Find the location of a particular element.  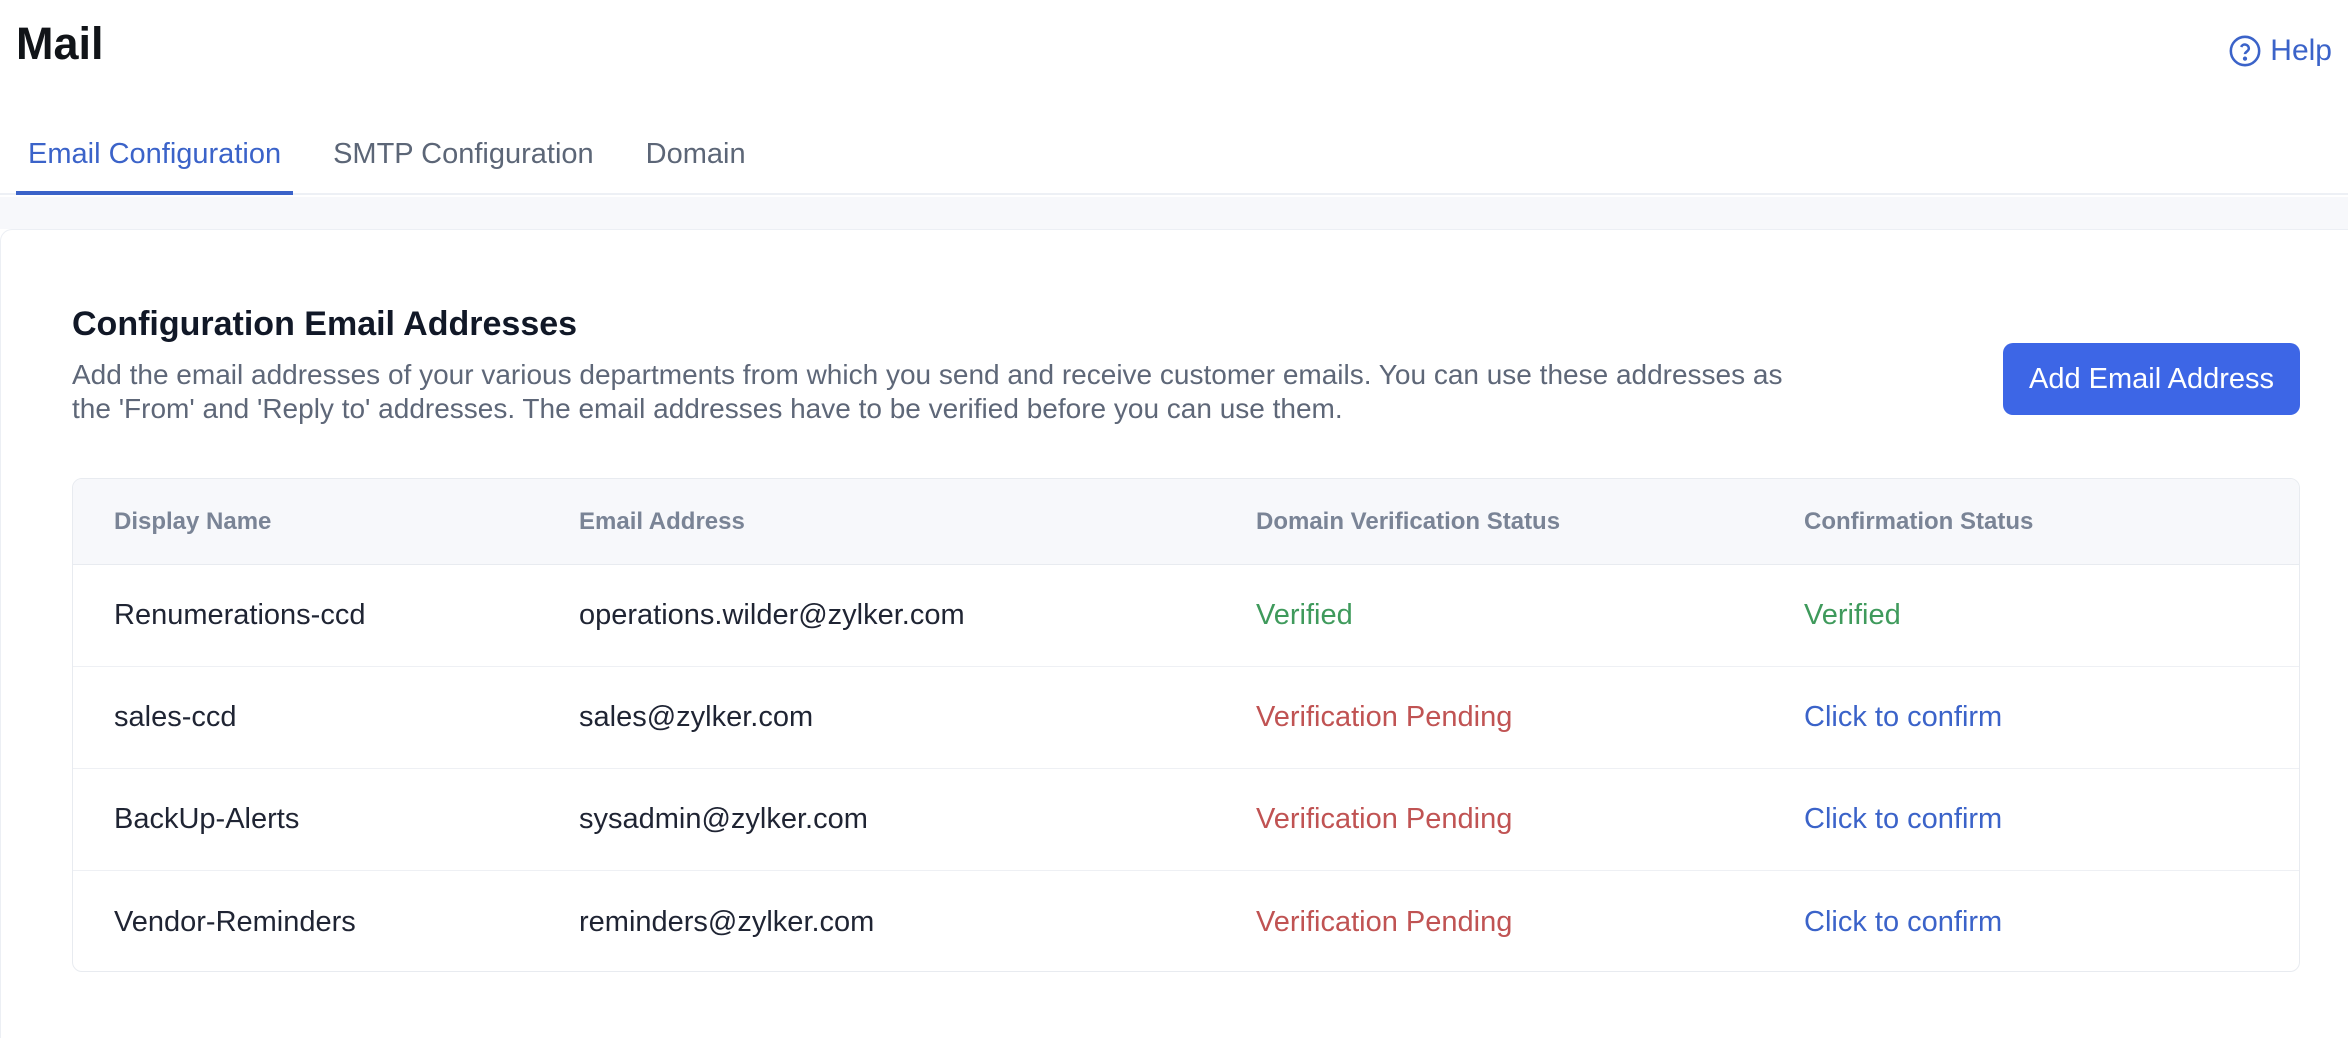

help-label: Help is located at coordinates (2301, 50).